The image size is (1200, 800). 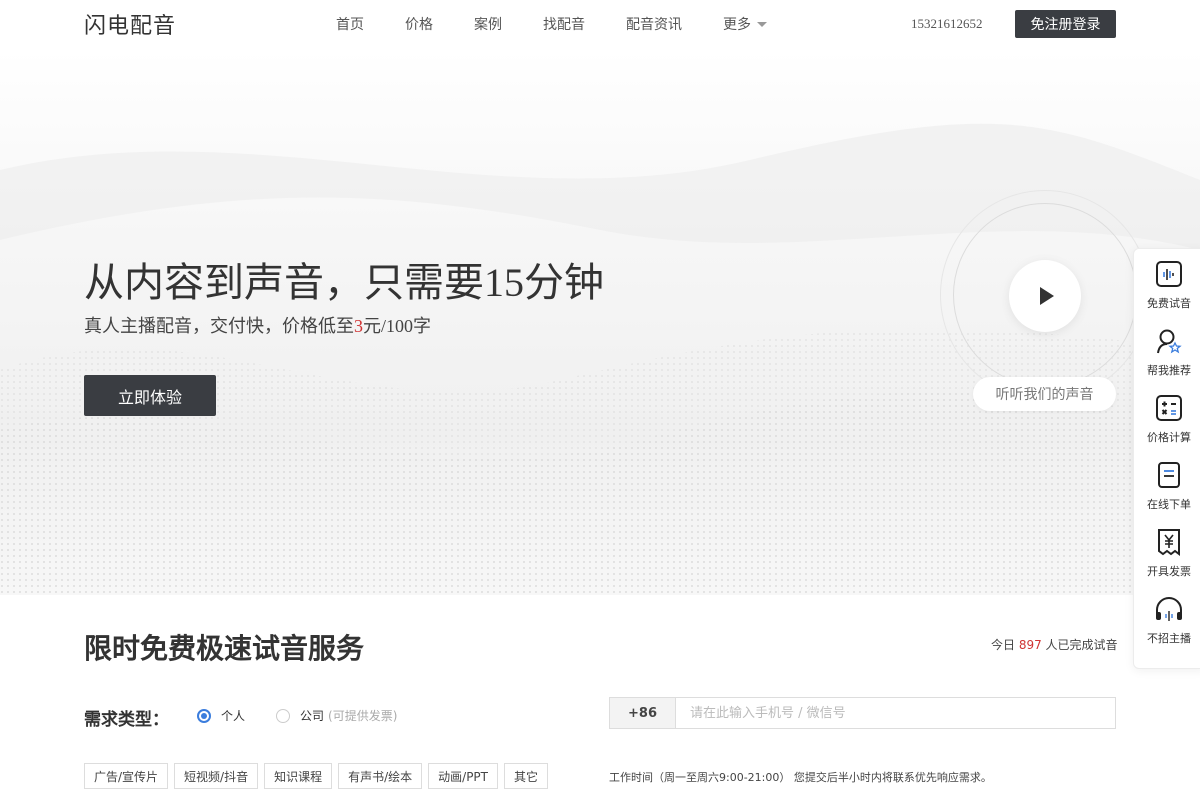 What do you see at coordinates (1005, 645) in the screenshot?
I see `today-prefix: 今日` at bounding box center [1005, 645].